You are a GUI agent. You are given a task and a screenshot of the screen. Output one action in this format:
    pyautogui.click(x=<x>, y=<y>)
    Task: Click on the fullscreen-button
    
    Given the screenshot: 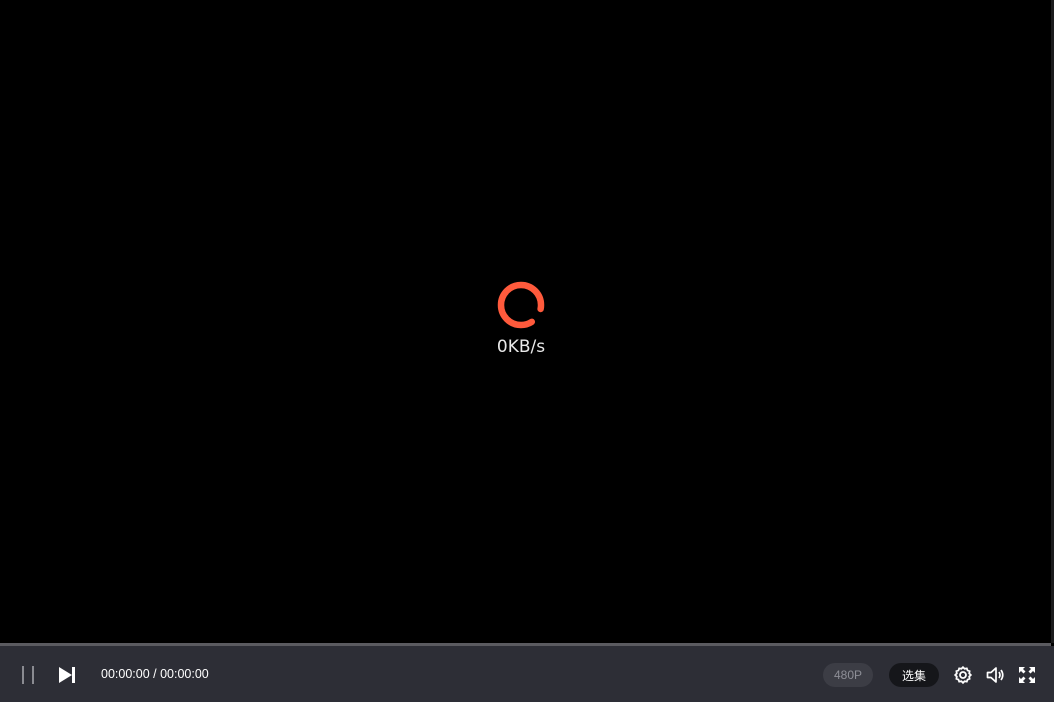 What is the action you would take?
    pyautogui.click(x=1027, y=675)
    